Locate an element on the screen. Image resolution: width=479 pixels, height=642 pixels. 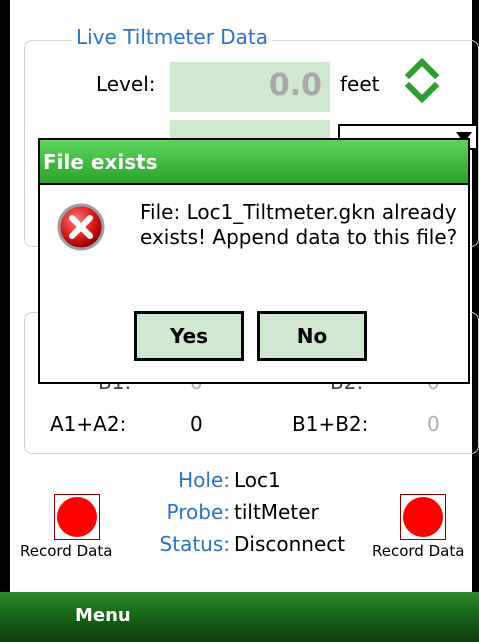
status-key: Status: is located at coordinates (194, 544).